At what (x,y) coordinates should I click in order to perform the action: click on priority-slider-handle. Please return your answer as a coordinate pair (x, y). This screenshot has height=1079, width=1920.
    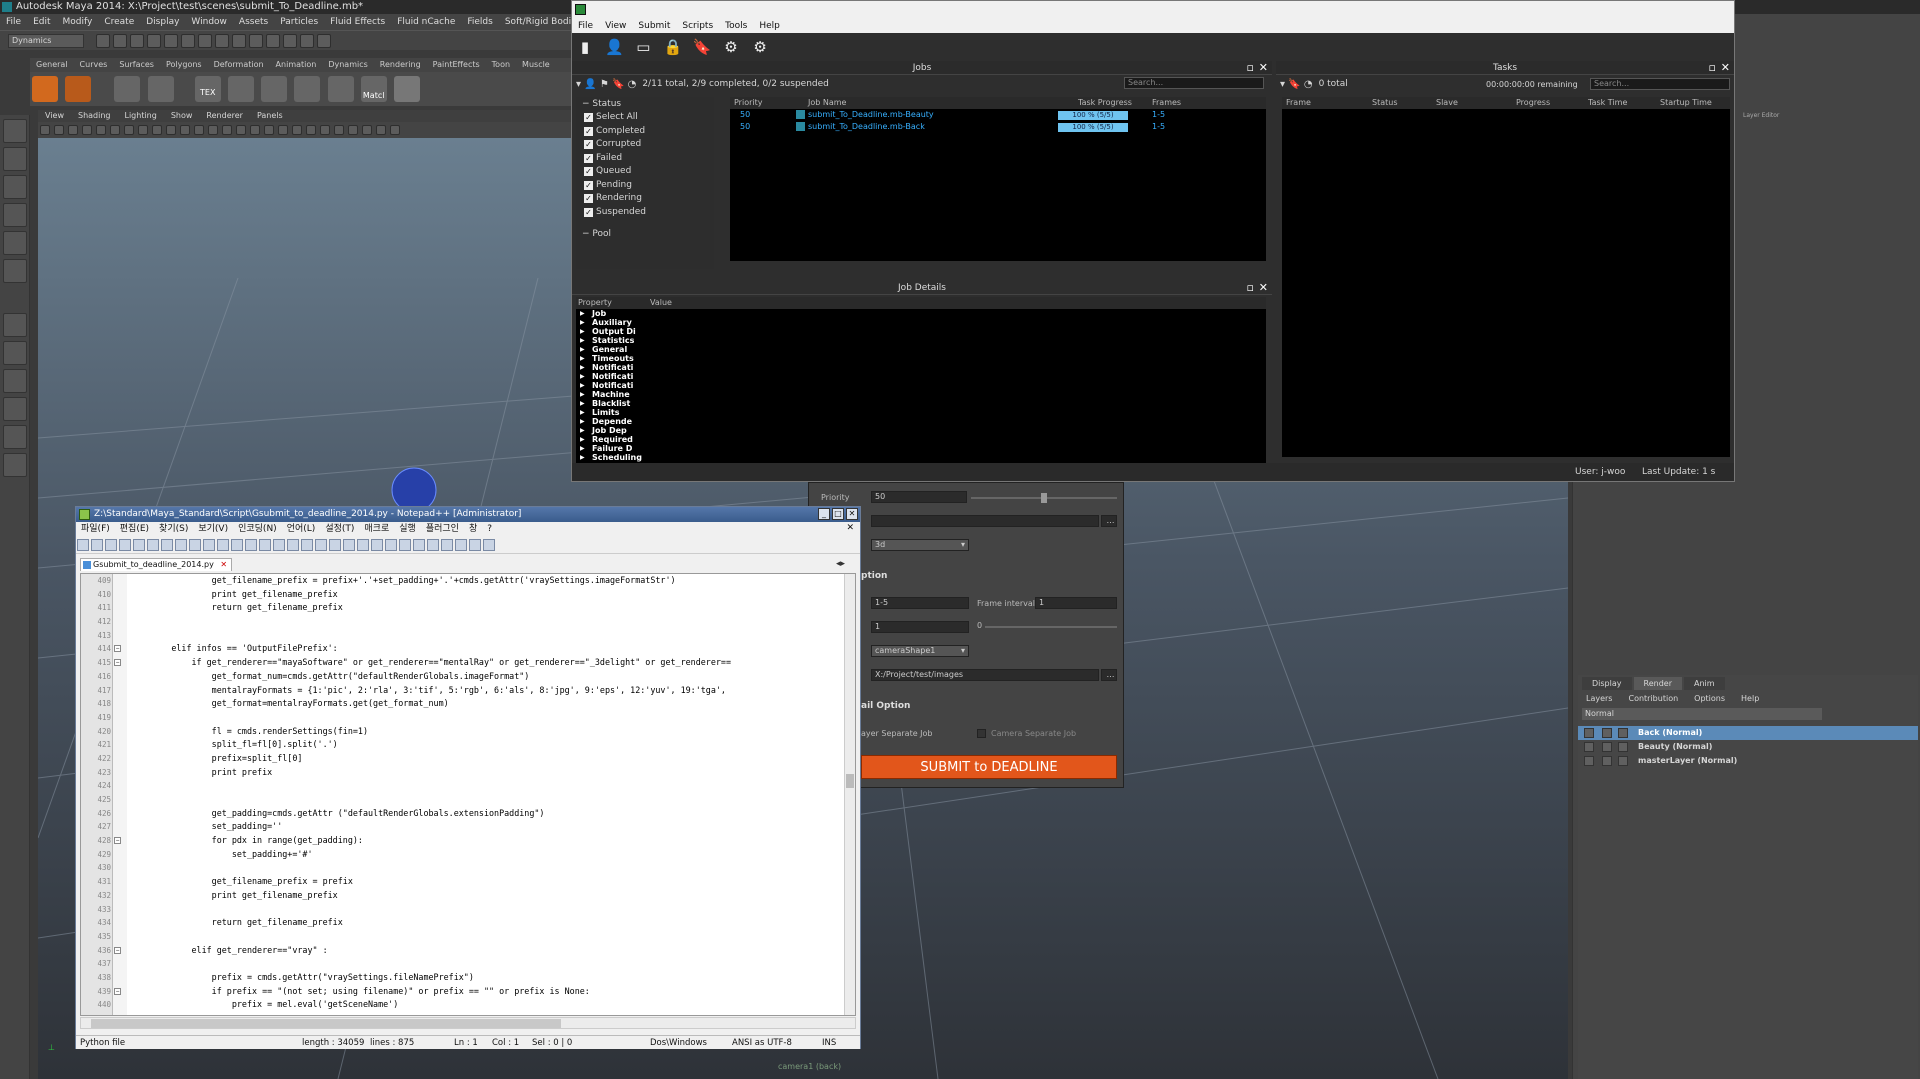
    Looking at the image, I should click on (1044, 498).